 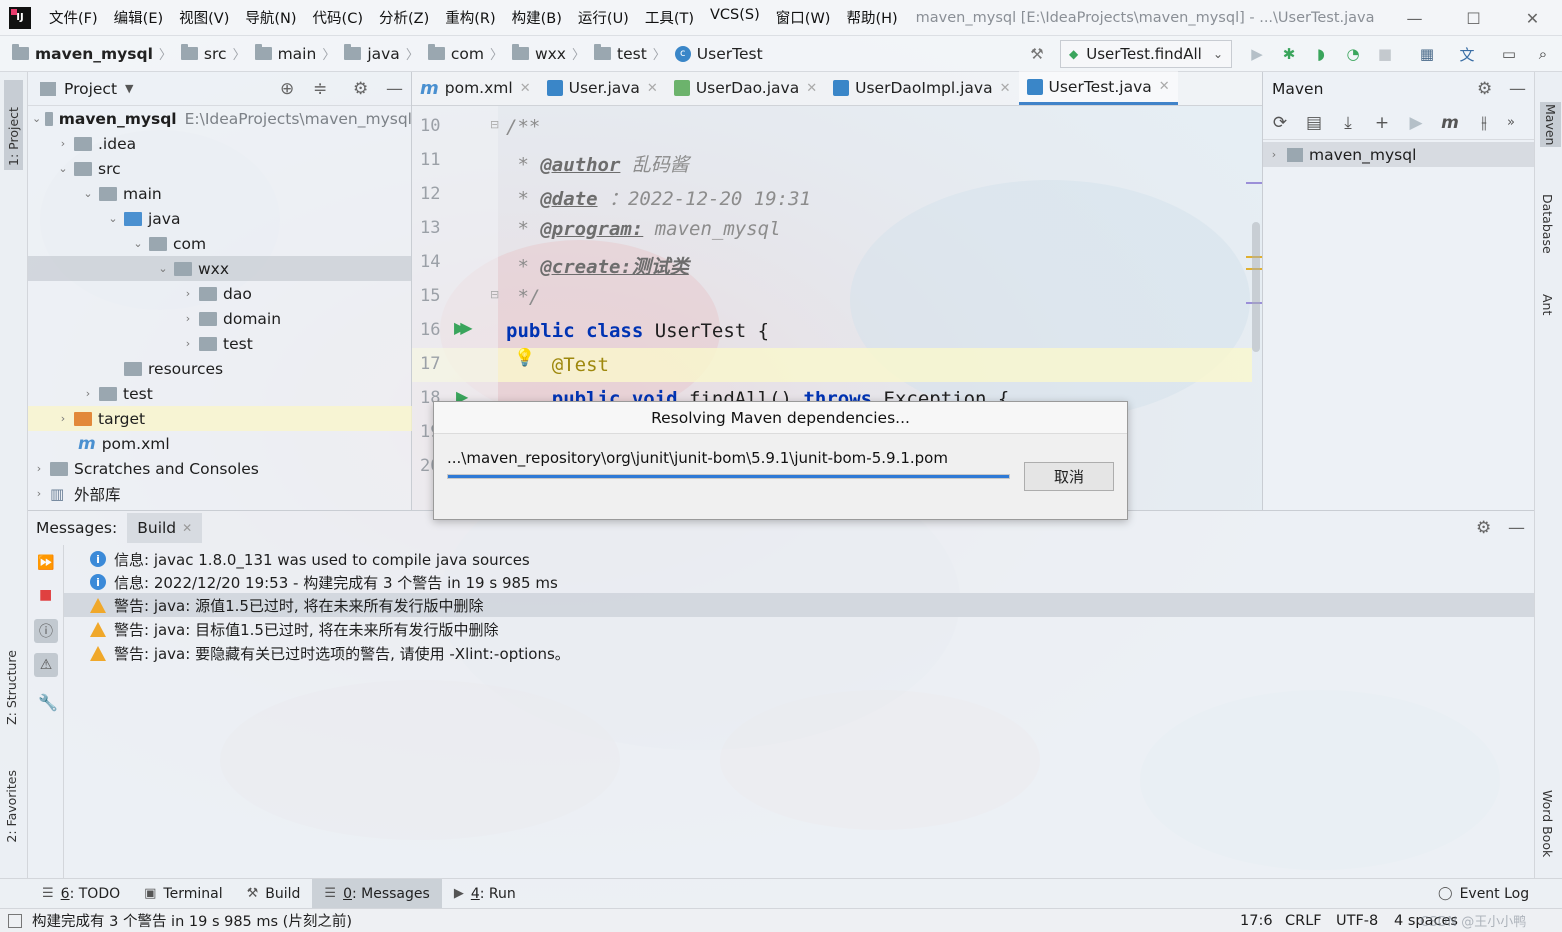 What do you see at coordinates (1382, 123) in the screenshot?
I see `add-icon: +` at bounding box center [1382, 123].